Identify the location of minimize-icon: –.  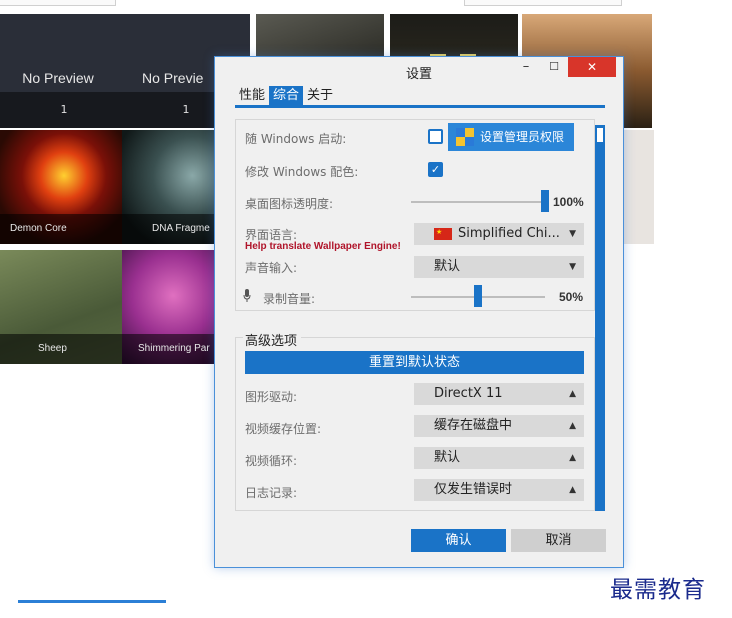
(526, 67).